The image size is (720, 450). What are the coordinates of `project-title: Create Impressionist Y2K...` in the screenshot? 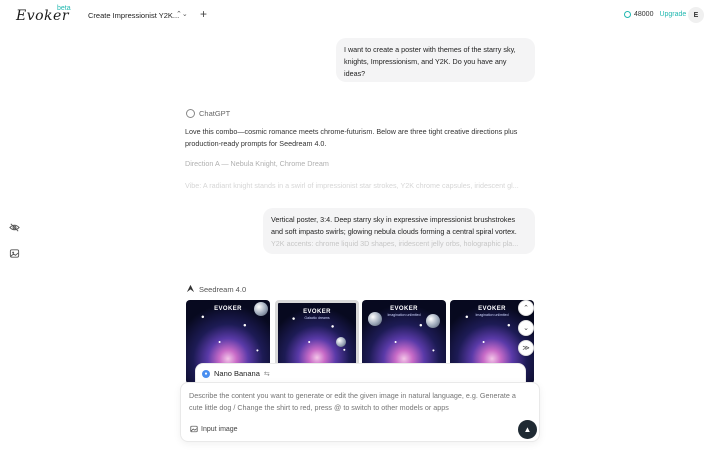 It's located at (133, 15).